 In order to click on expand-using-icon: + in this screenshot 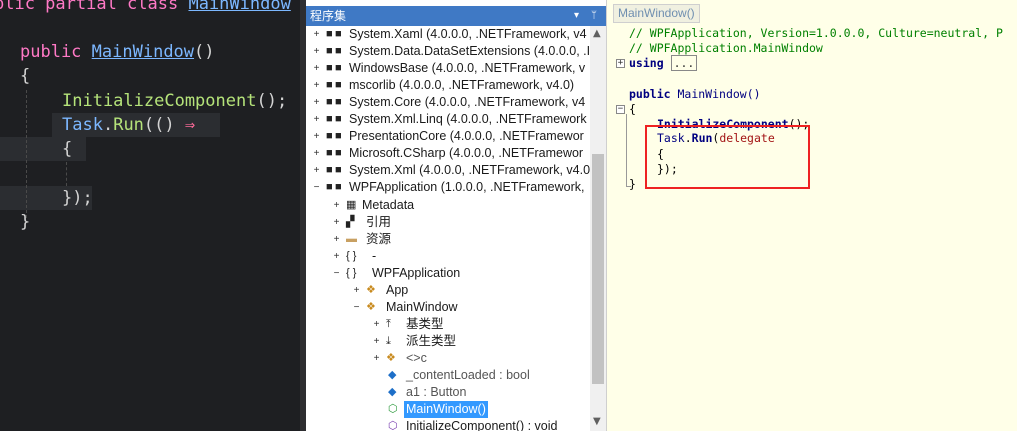, I will do `click(620, 63)`.